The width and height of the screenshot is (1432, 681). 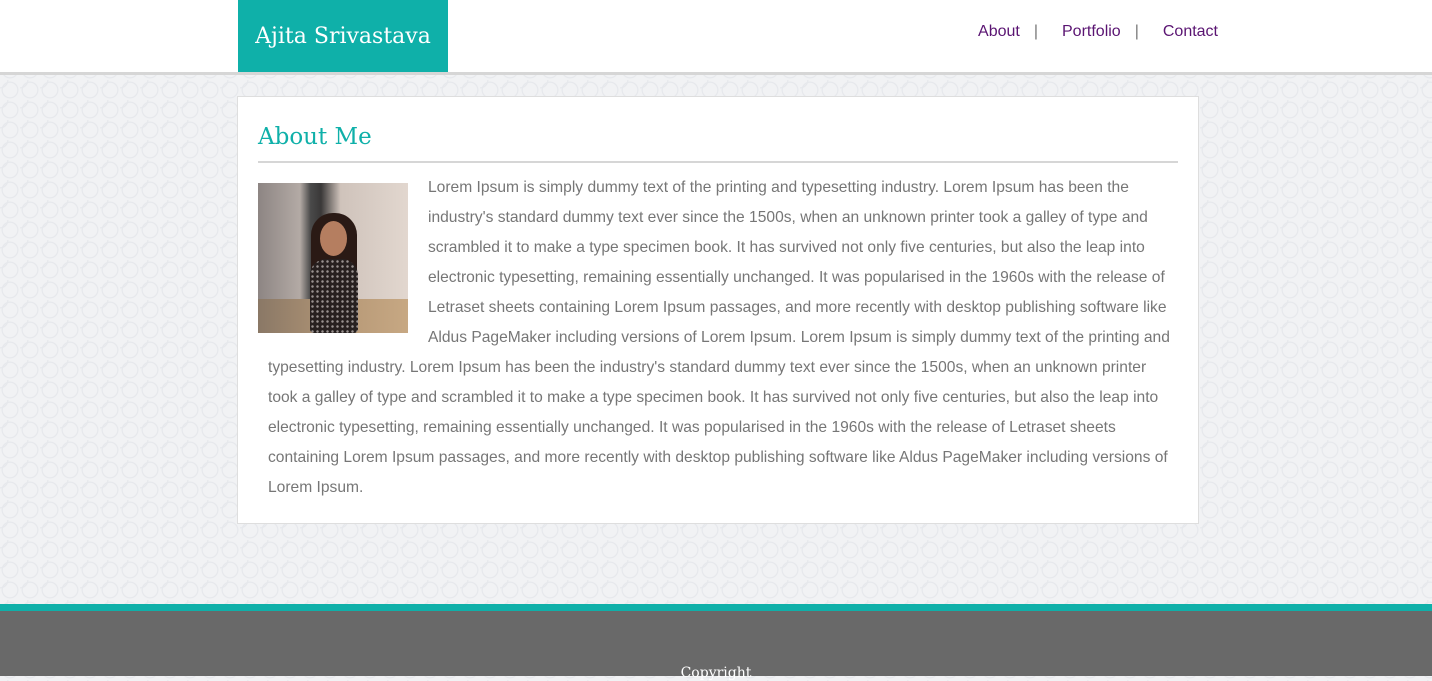 What do you see at coordinates (315, 137) in the screenshot?
I see `about-heading: About Me` at bounding box center [315, 137].